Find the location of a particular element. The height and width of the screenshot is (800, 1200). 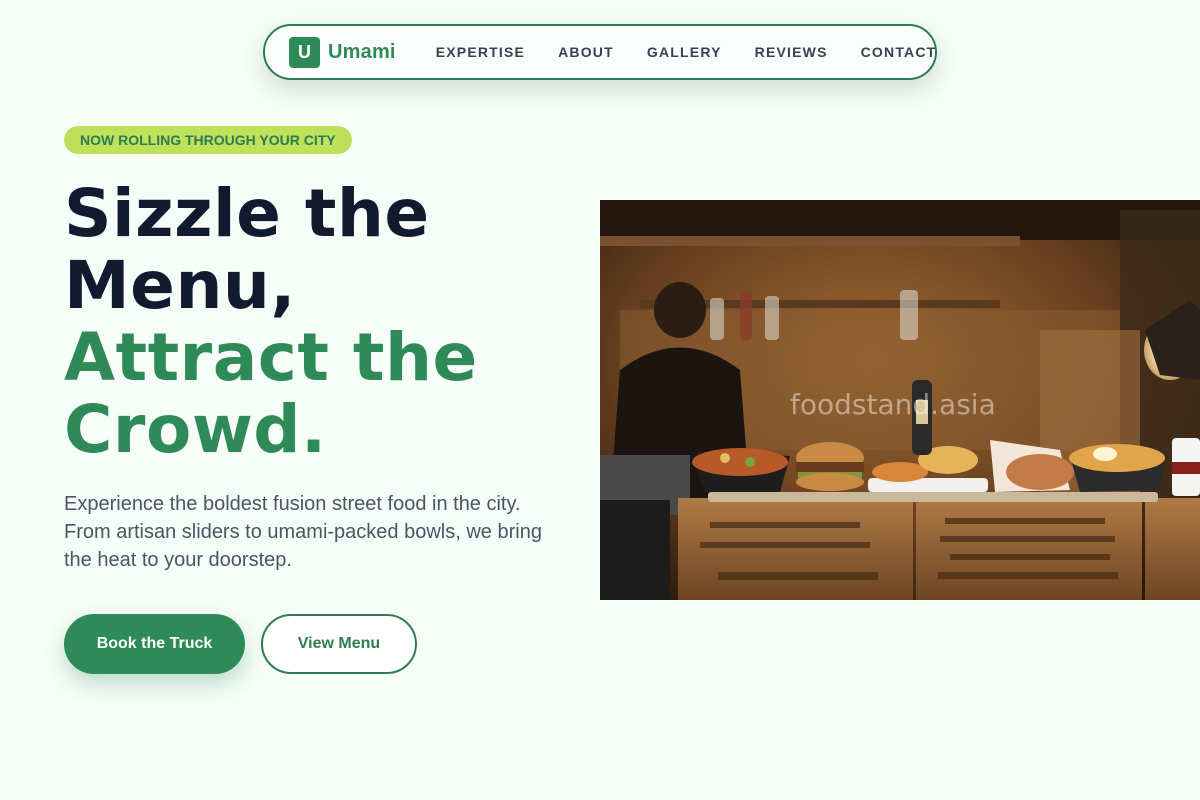

nav-link-contact: CONTACT is located at coordinates (899, 52).